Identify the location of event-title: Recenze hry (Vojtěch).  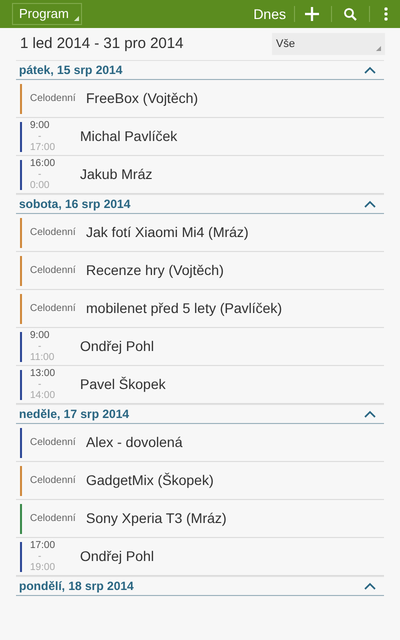
(155, 270).